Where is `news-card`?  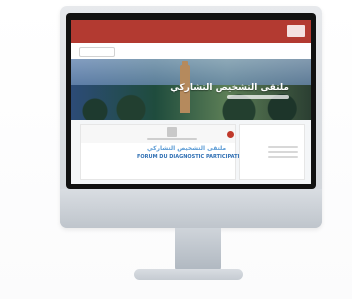 news-card is located at coordinates (272, 152).